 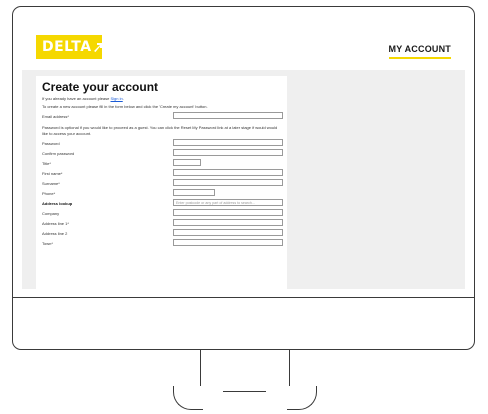 I want to click on logo-text: DELTA, so click(x=67, y=47).